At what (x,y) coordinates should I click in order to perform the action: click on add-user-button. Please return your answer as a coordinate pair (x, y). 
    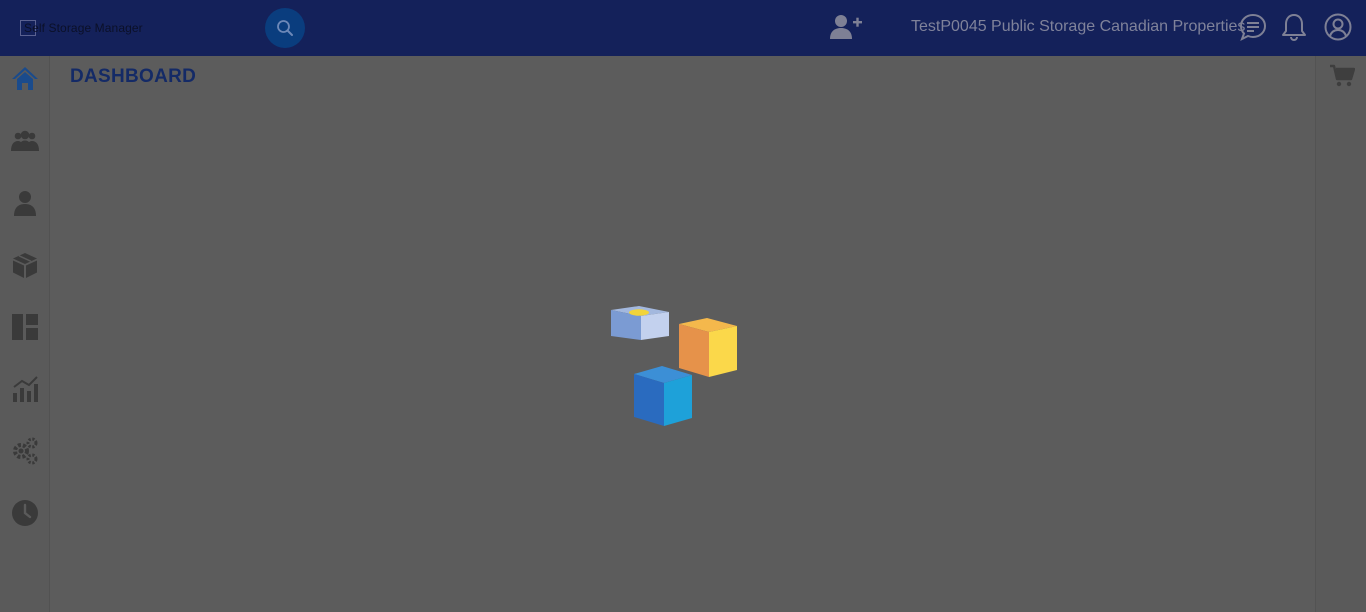
    Looking at the image, I should click on (846, 27).